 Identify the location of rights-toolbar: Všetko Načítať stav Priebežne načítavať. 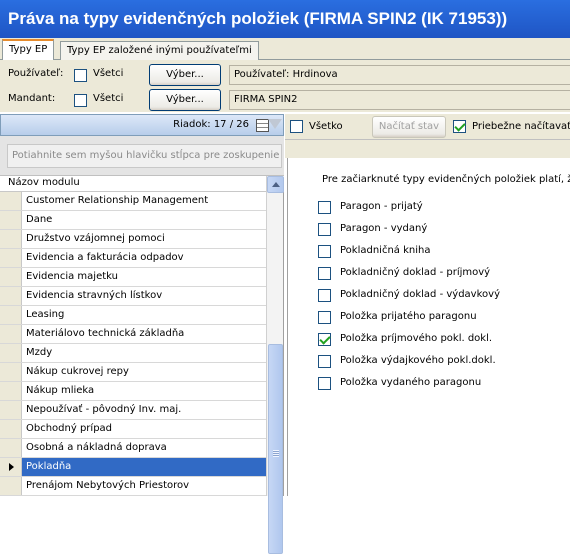
(427, 127).